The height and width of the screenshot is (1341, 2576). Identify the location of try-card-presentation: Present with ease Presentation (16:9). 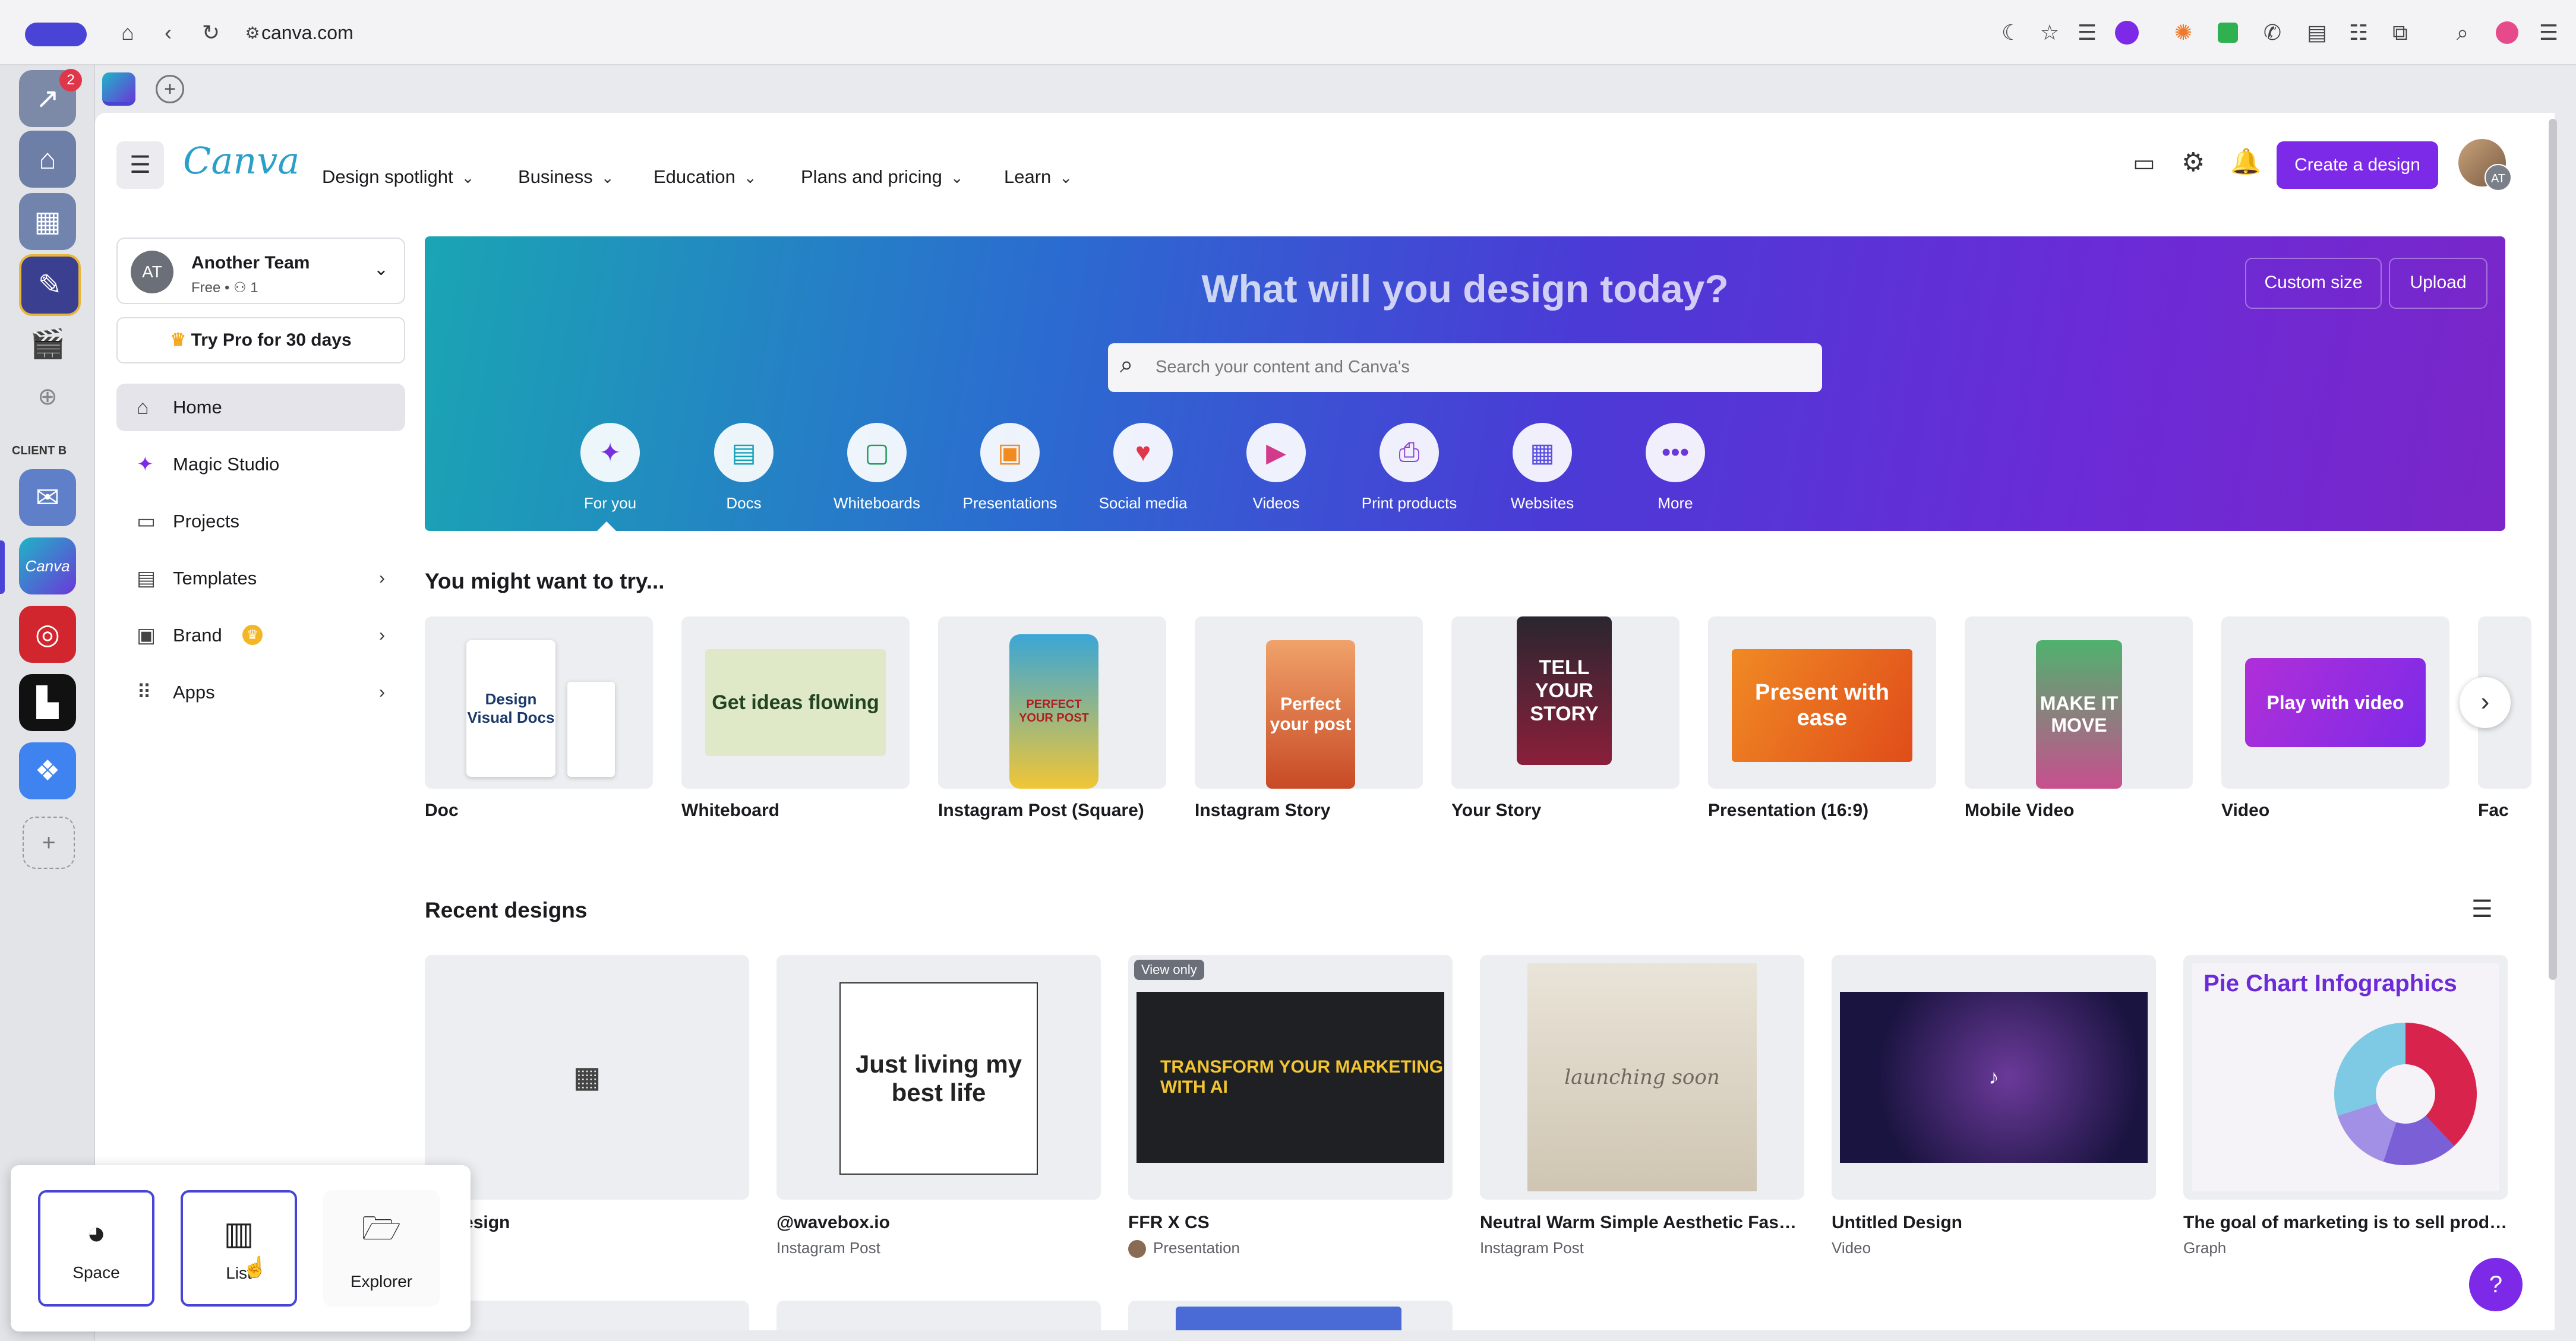
(1822, 718).